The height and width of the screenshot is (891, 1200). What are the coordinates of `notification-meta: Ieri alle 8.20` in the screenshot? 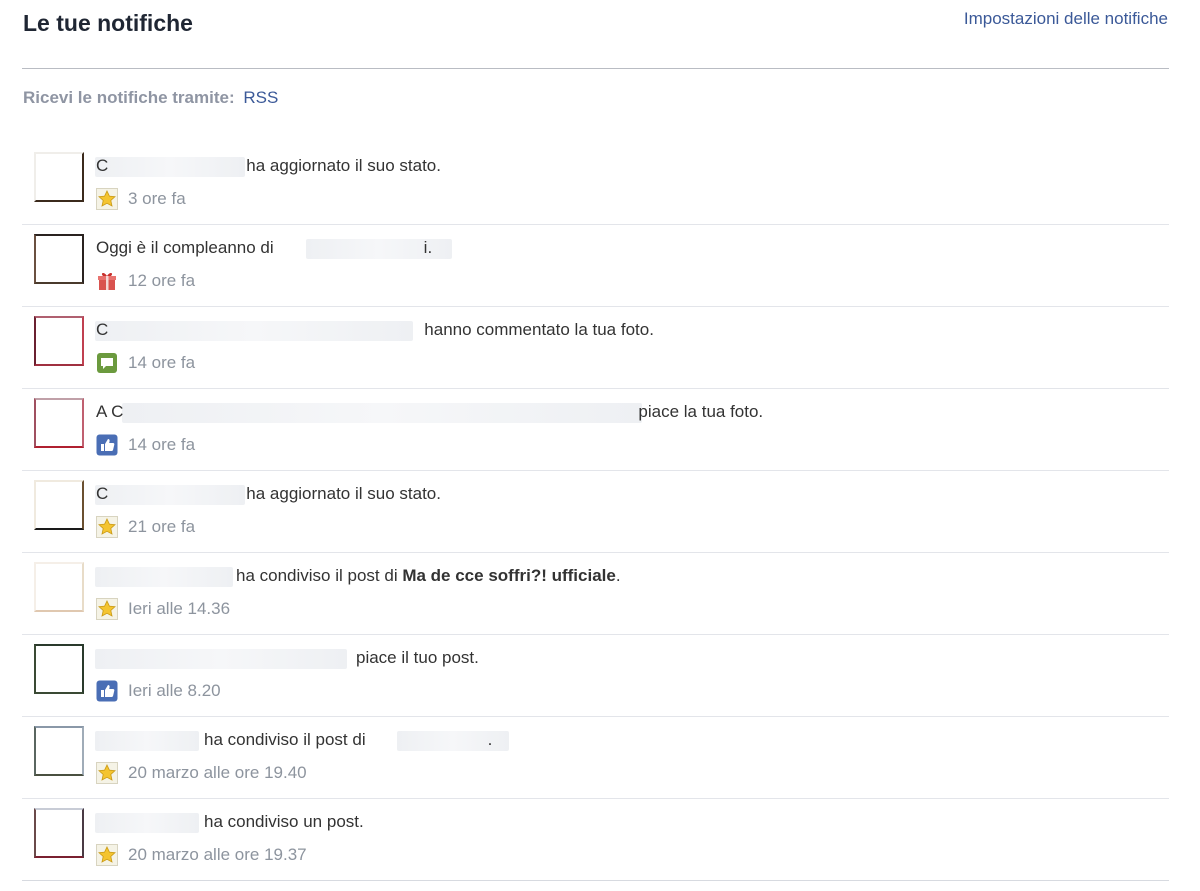 It's located at (158, 691).